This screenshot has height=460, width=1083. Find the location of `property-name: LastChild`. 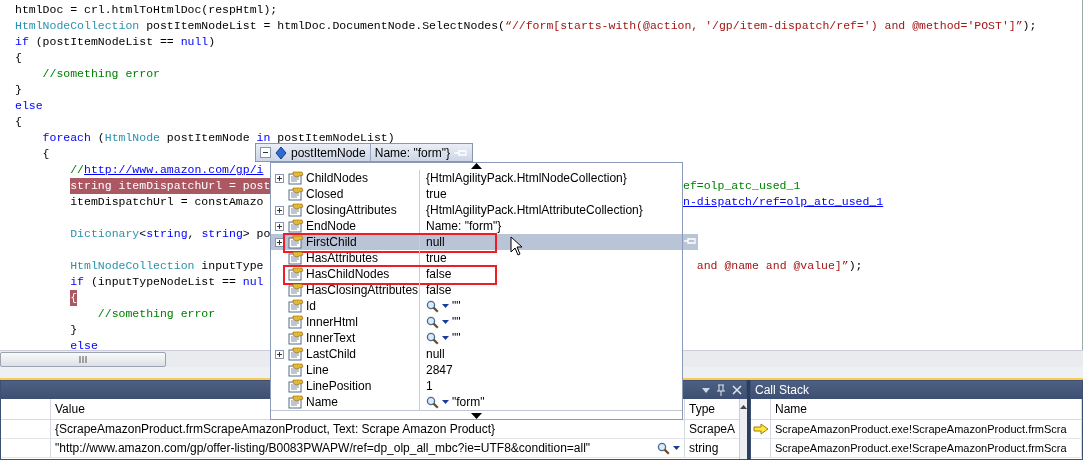

property-name: LastChild is located at coordinates (362, 354).